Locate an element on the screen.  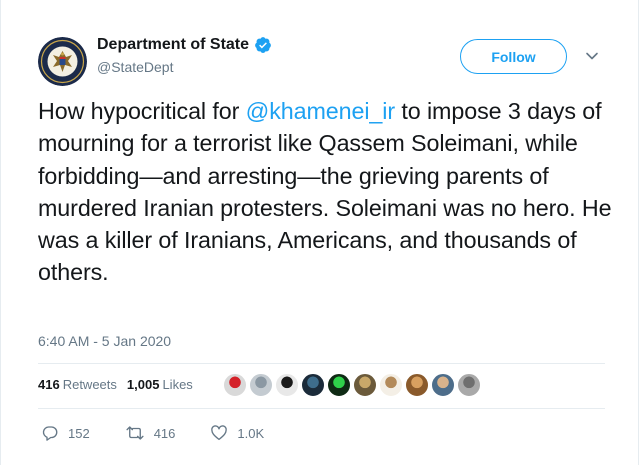
likes-label: Likes is located at coordinates (177, 384).